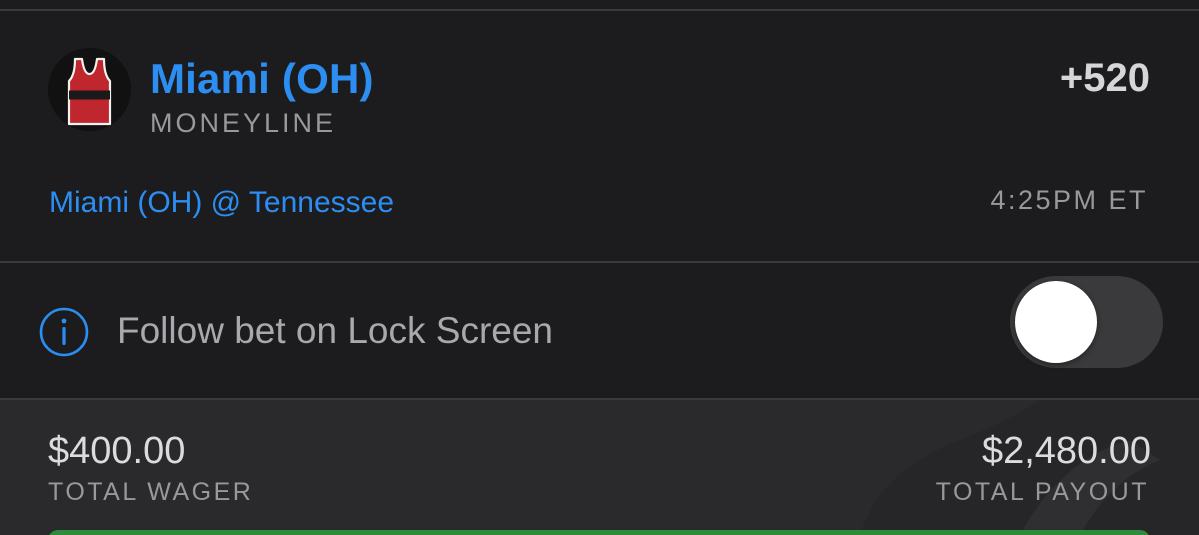  I want to click on info-icon, so click(64, 332).